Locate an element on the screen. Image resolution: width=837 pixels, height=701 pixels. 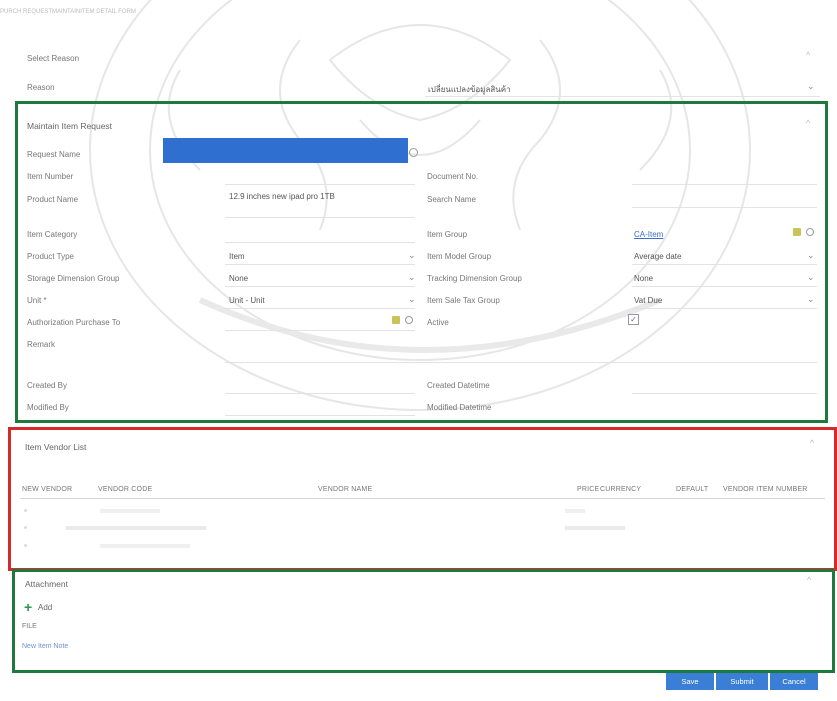
collapse-chevron-icon: ^ is located at coordinates (808, 55).